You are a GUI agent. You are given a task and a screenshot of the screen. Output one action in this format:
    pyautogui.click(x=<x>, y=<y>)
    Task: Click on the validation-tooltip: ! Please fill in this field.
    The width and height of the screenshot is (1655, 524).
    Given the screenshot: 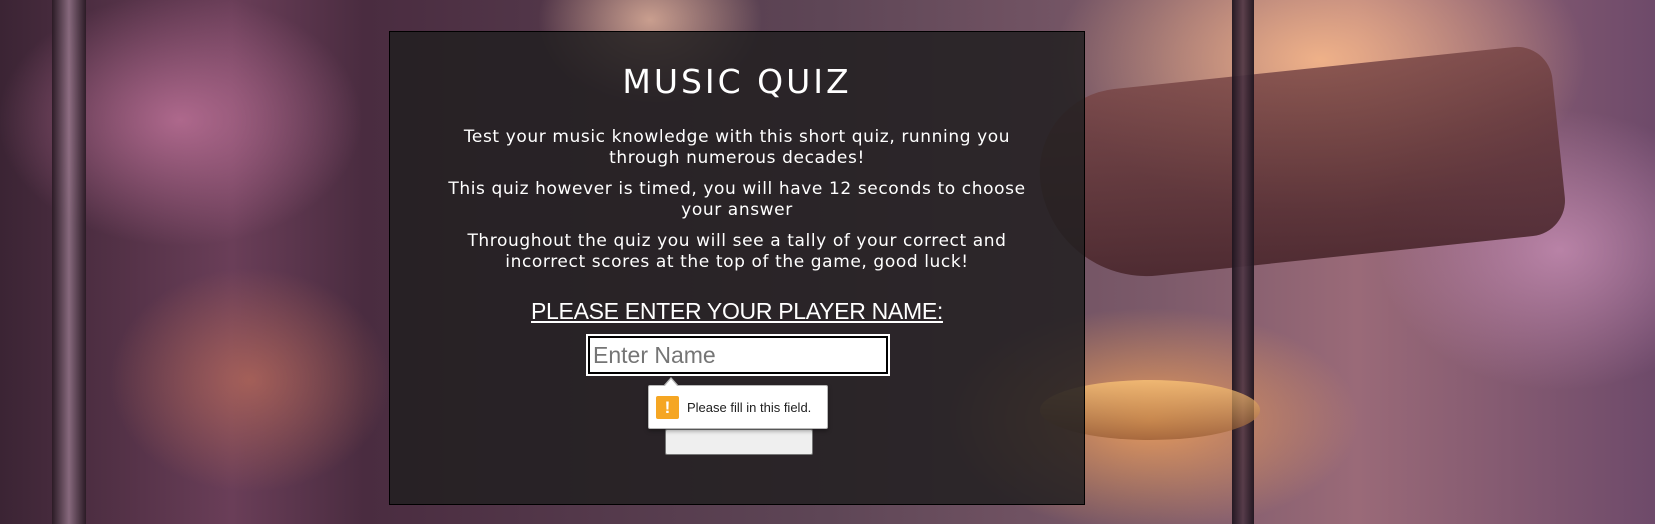 What is the action you would take?
    pyautogui.click(x=738, y=403)
    